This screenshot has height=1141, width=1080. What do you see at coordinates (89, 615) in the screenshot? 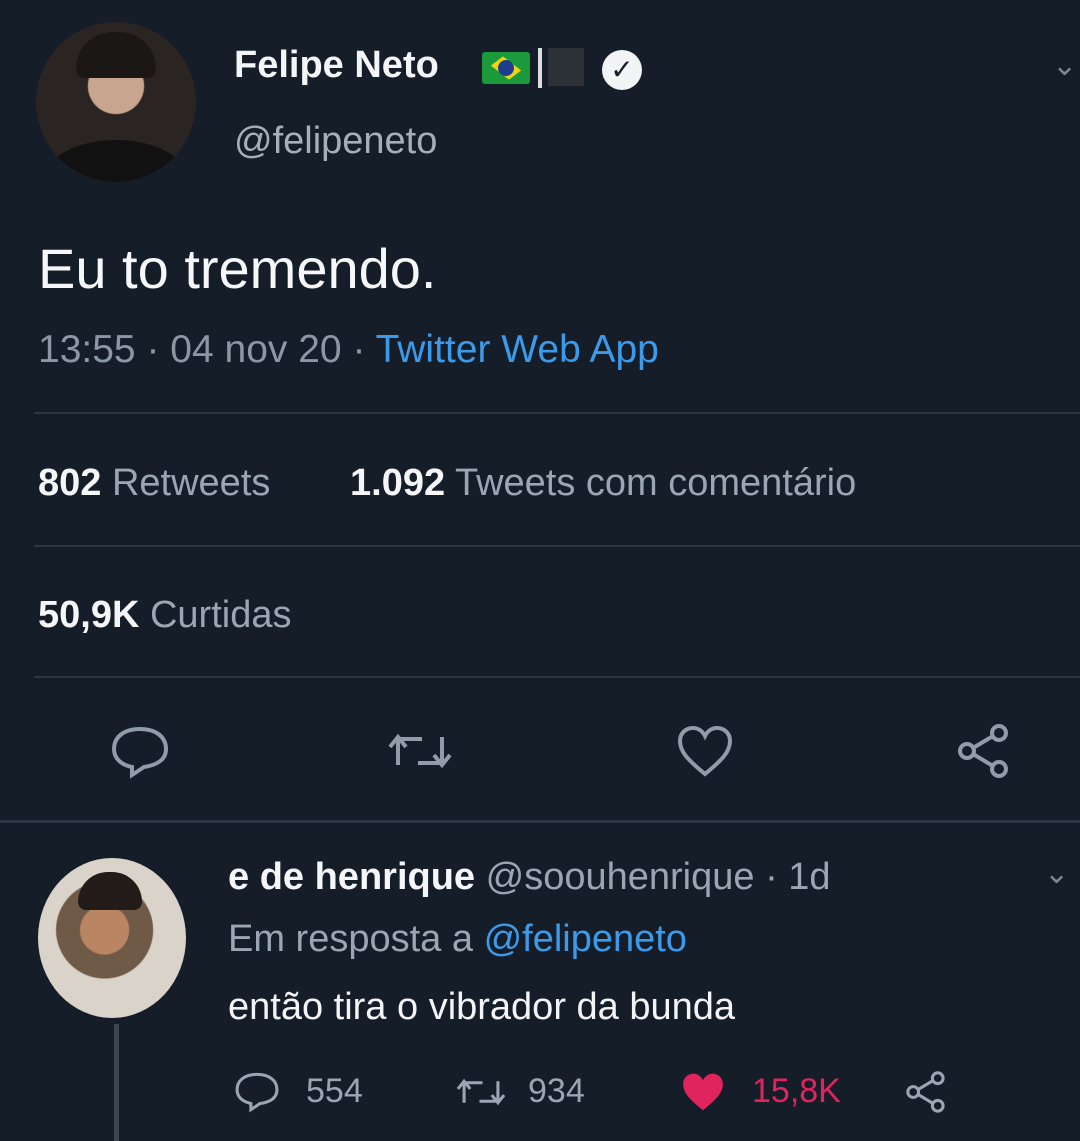
I see `likes-count: 50,9K` at bounding box center [89, 615].